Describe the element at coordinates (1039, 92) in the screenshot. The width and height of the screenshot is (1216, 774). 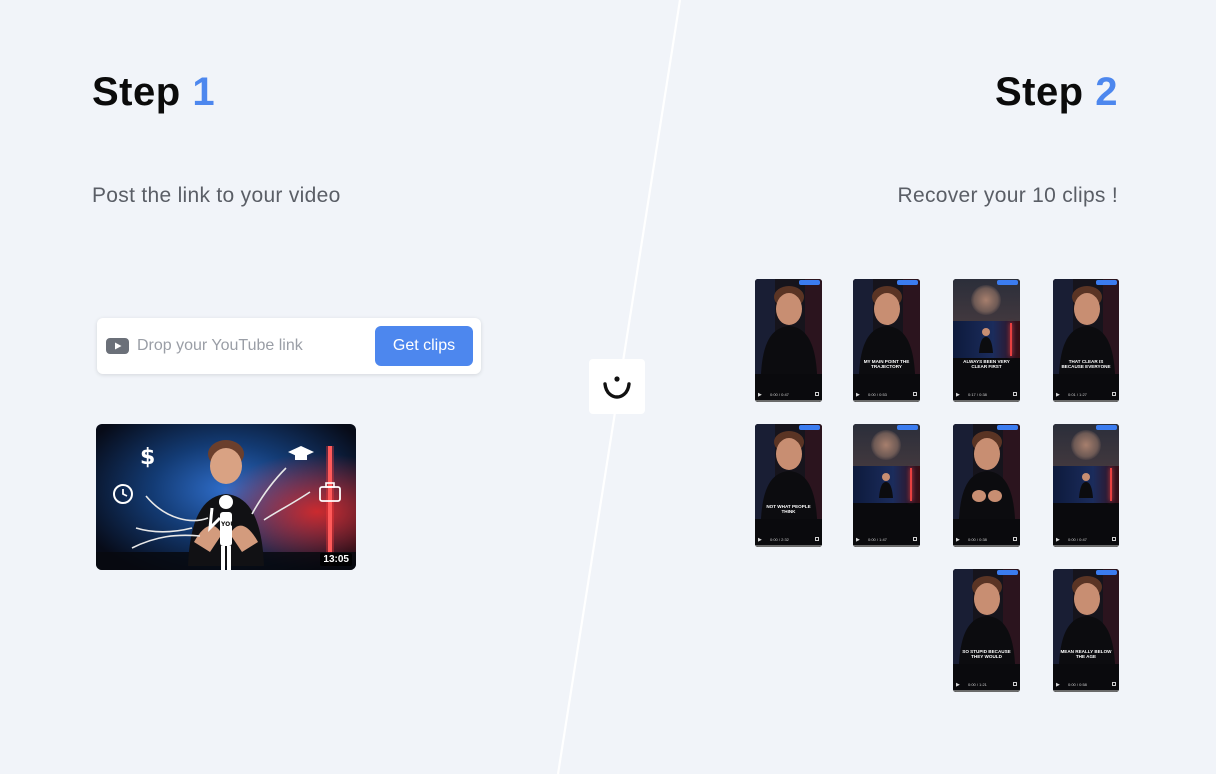
I see `step-2-label: Step` at that location.